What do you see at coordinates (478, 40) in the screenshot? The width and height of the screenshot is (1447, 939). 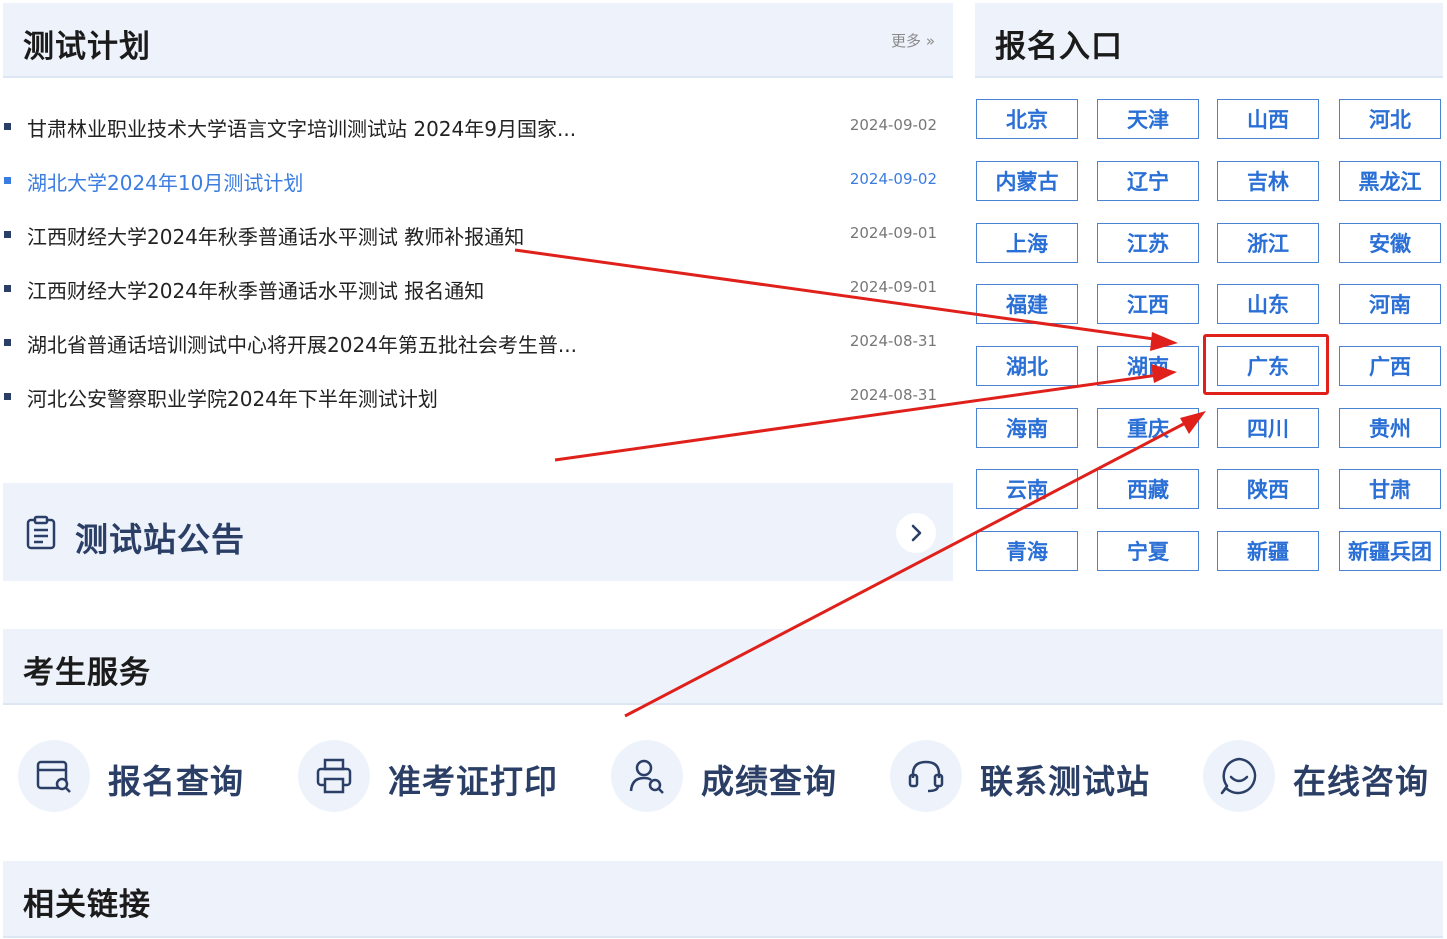 I see `test-plan-header: 测试计划 更多 »` at bounding box center [478, 40].